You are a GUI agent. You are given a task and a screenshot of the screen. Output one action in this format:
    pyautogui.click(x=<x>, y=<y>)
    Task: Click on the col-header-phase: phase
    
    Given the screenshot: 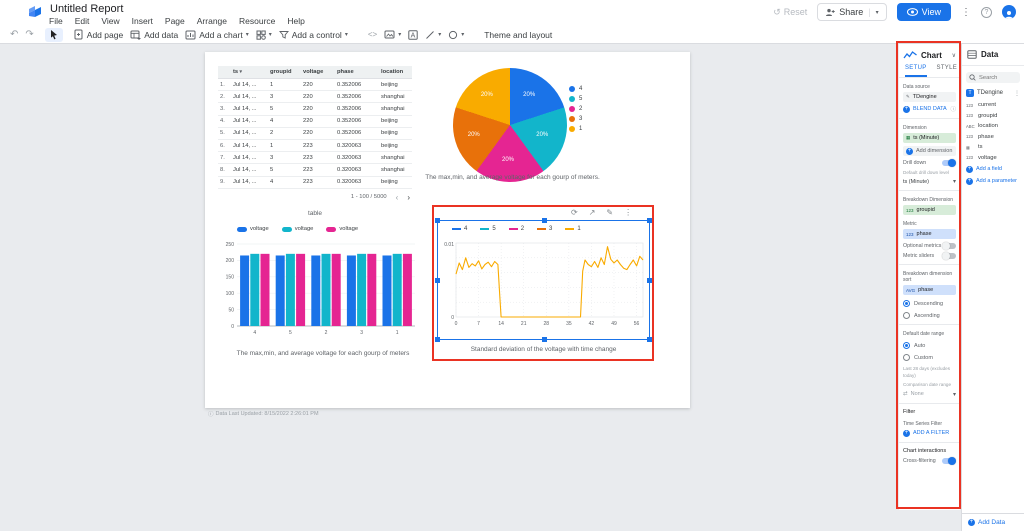 What is the action you would take?
    pyautogui.click(x=357, y=72)
    